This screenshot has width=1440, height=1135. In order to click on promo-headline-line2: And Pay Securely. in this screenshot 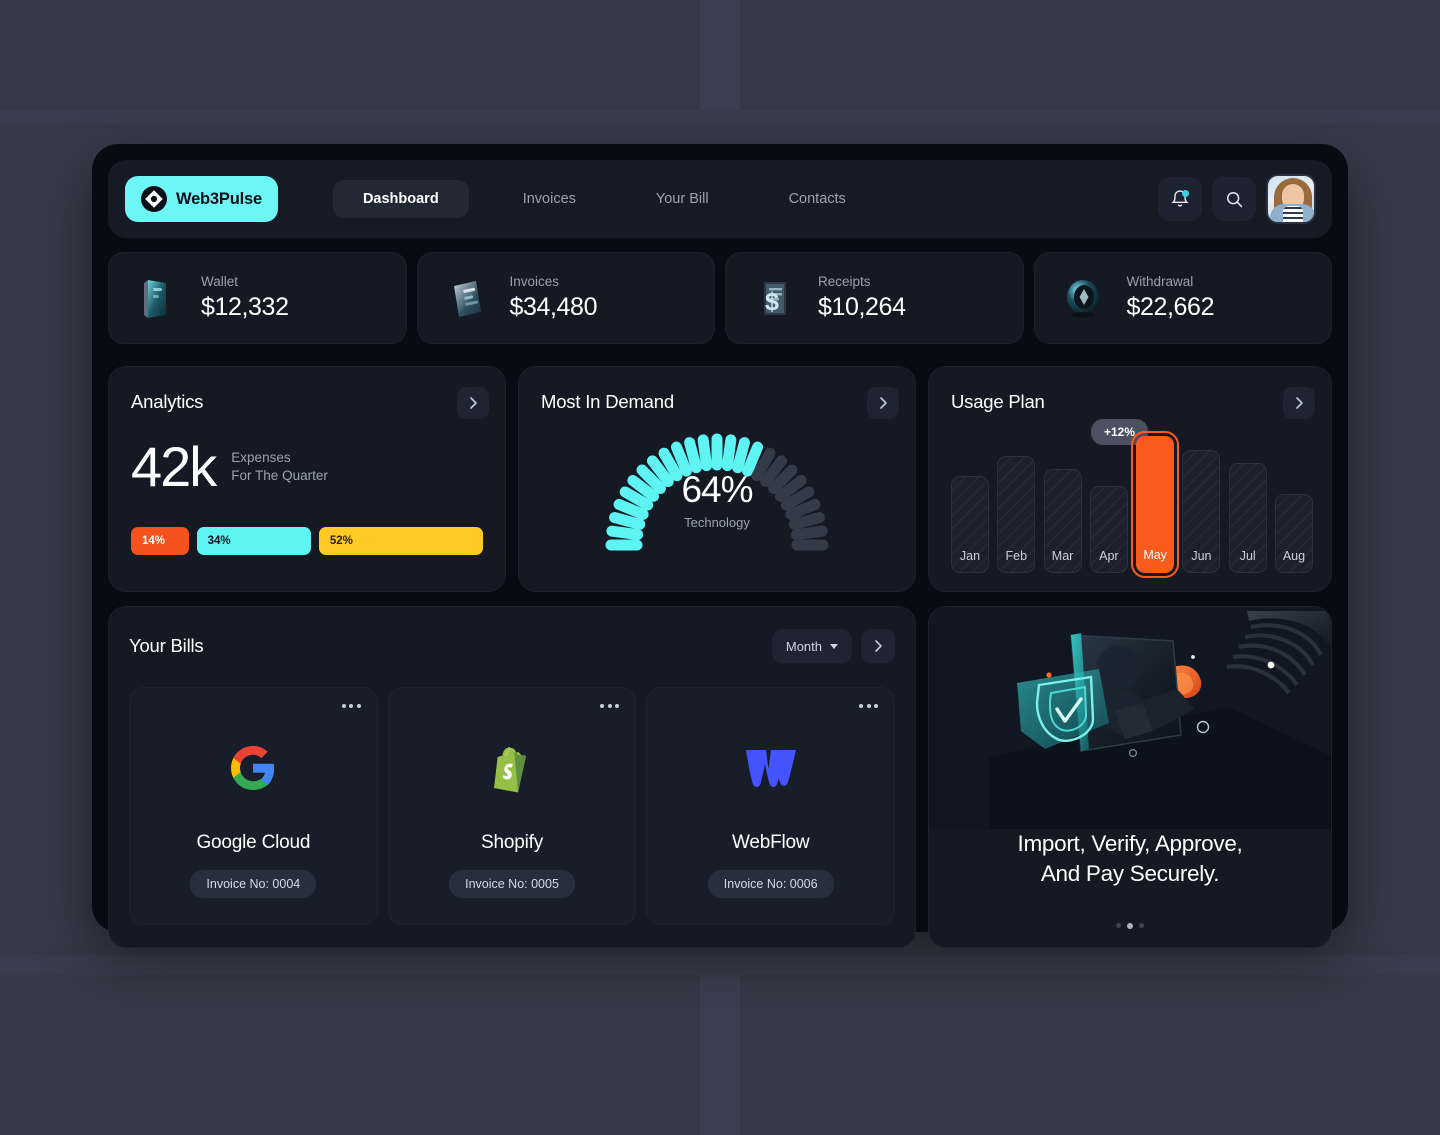, I will do `click(1130, 874)`.